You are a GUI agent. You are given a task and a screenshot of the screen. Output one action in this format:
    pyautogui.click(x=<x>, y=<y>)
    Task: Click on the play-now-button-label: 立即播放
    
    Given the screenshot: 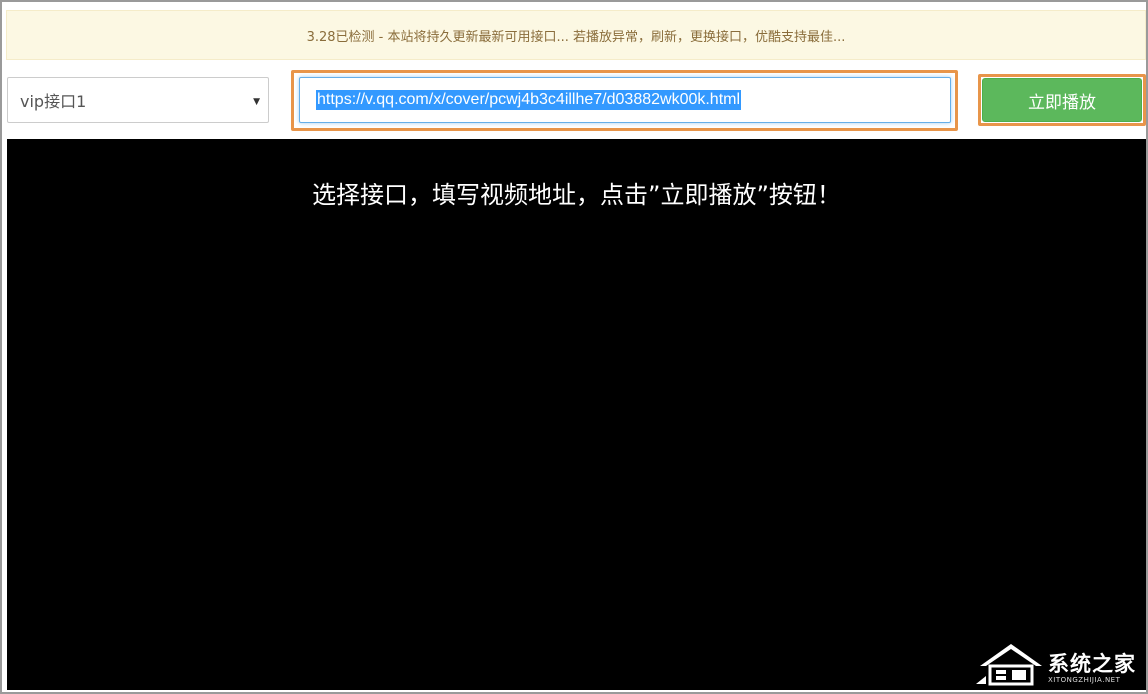 What is the action you would take?
    pyautogui.click(x=1062, y=102)
    